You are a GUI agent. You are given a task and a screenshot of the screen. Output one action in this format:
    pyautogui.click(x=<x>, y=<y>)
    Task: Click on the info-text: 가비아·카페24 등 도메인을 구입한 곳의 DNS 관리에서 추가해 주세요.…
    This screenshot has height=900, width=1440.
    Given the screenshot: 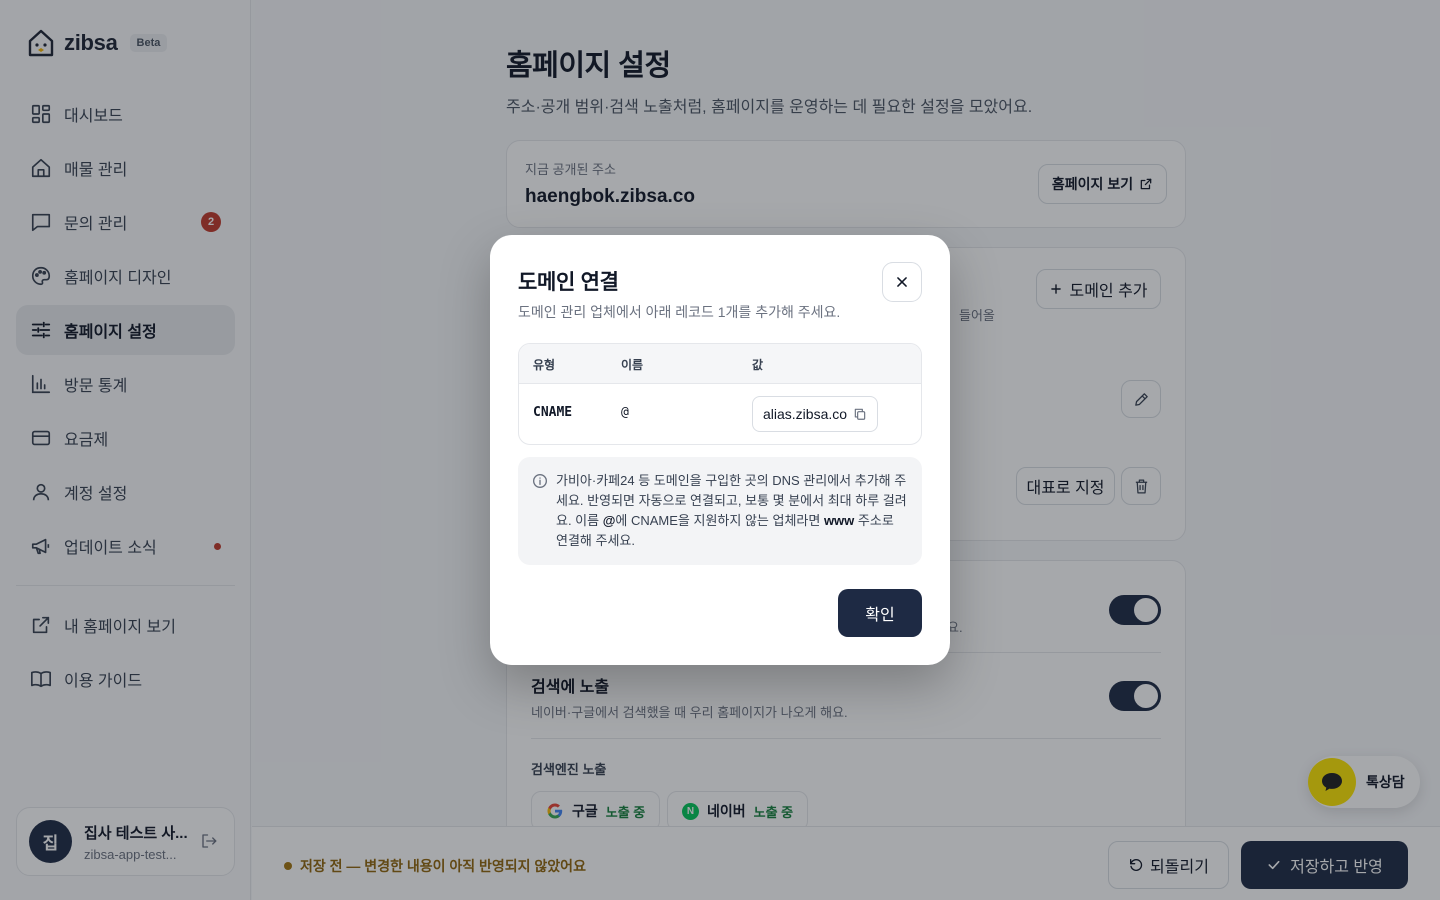 What is the action you would take?
    pyautogui.click(x=732, y=511)
    